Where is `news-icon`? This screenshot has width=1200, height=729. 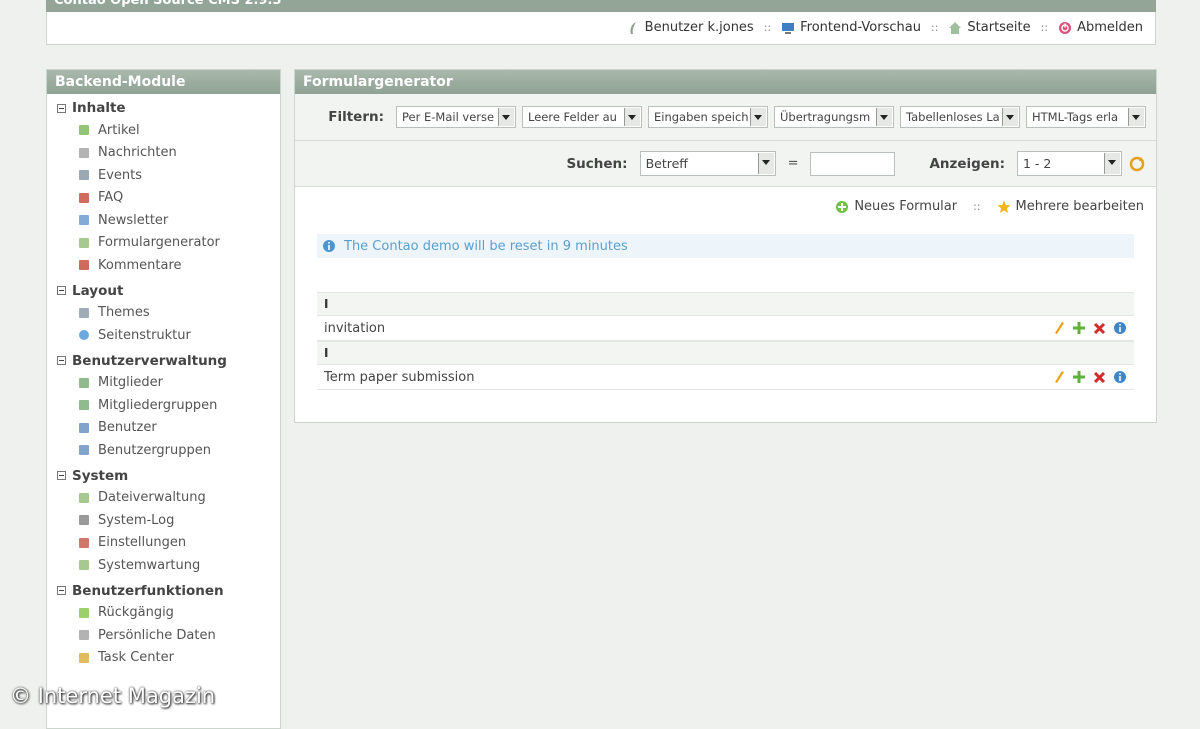 news-icon is located at coordinates (84, 152).